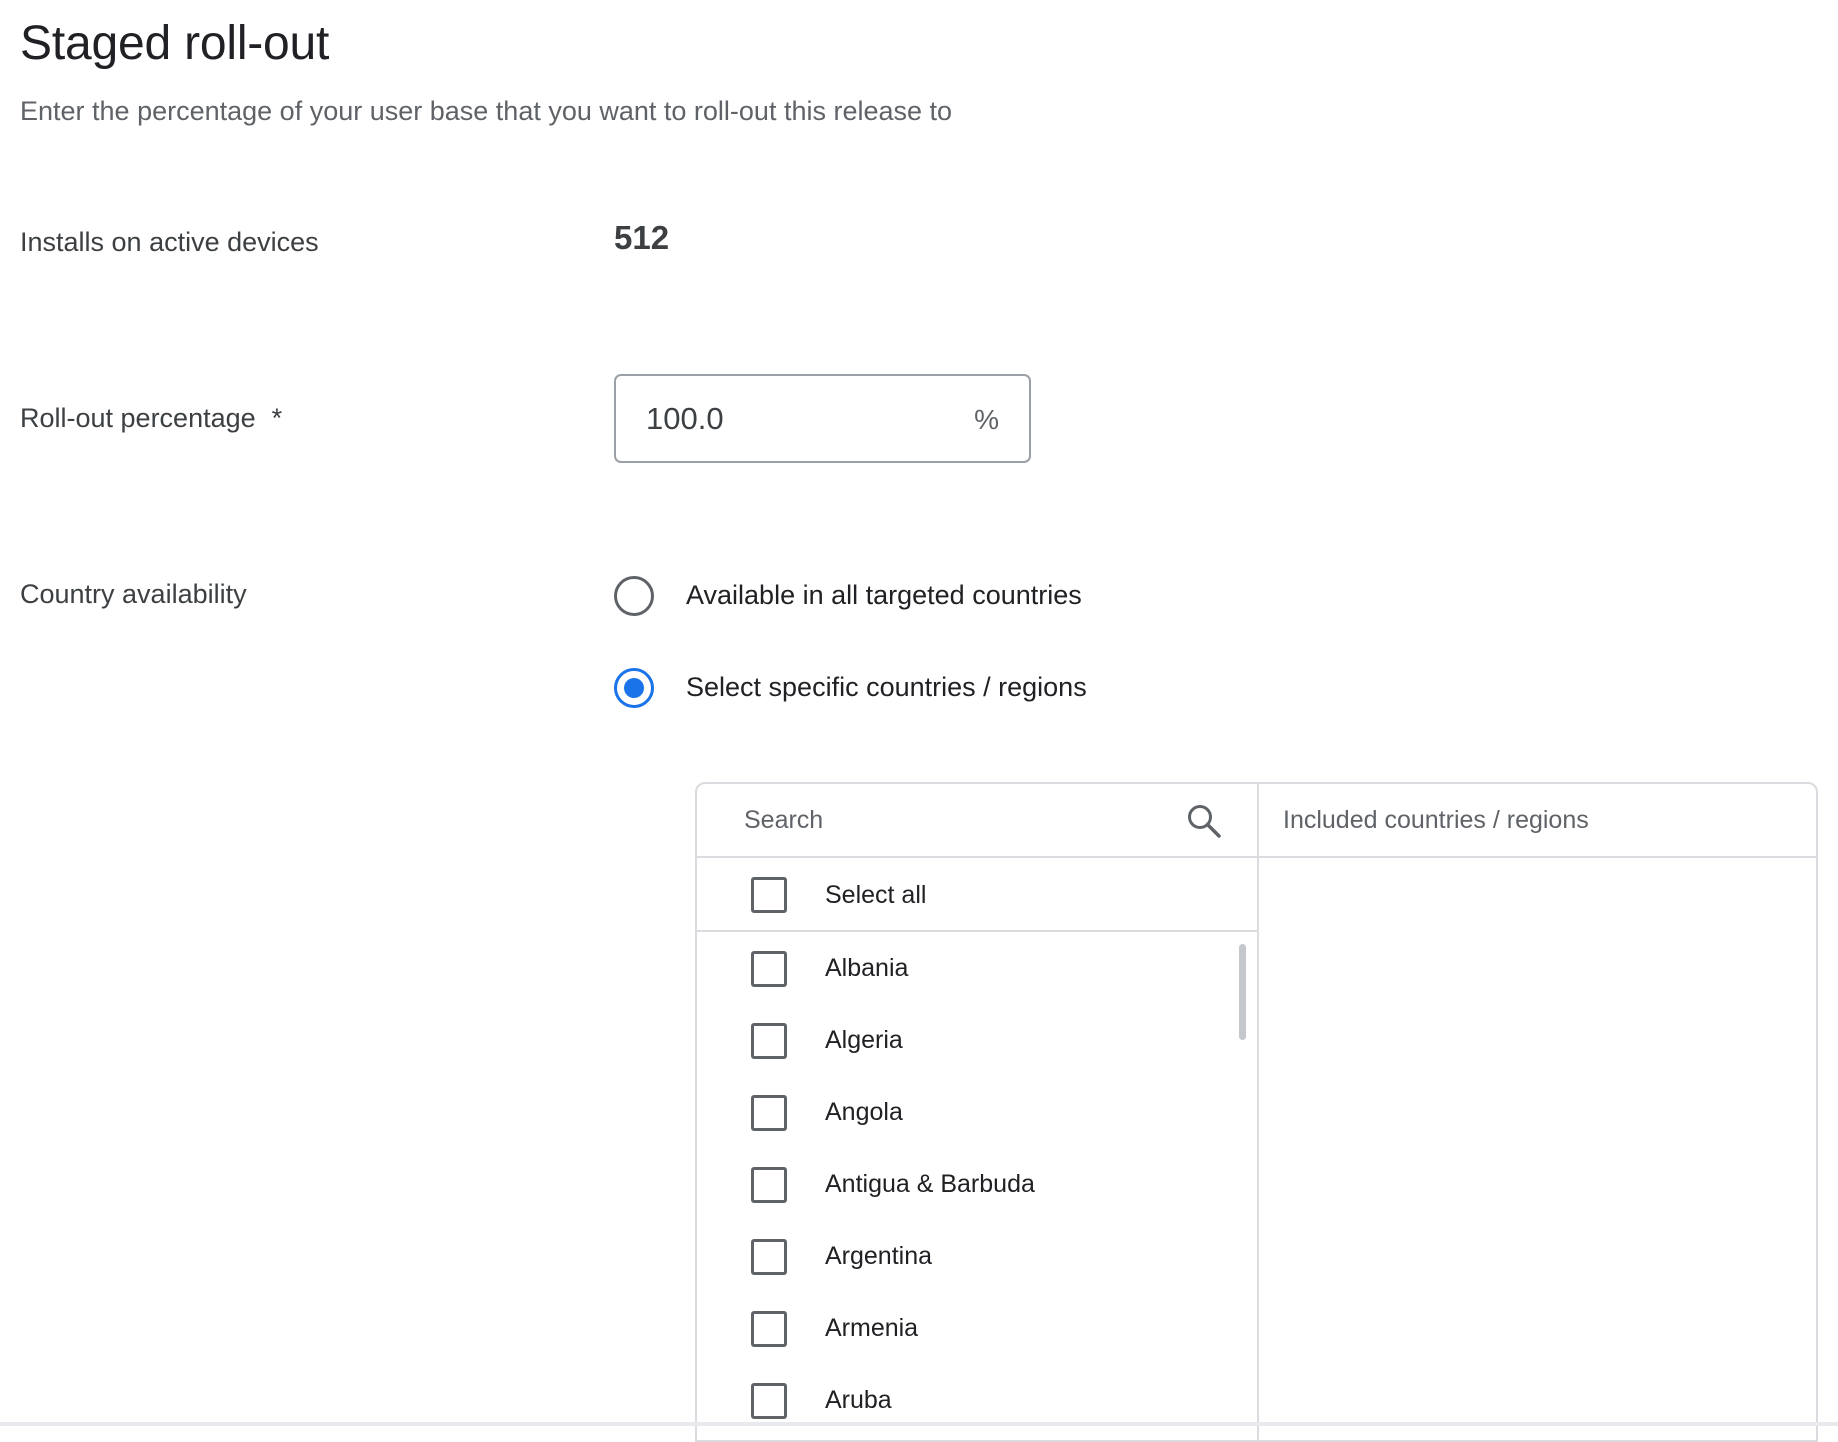 This screenshot has height=1442, width=1838. What do you see at coordinates (977, 1328) in the screenshot?
I see `country-item-armenia: Armenia` at bounding box center [977, 1328].